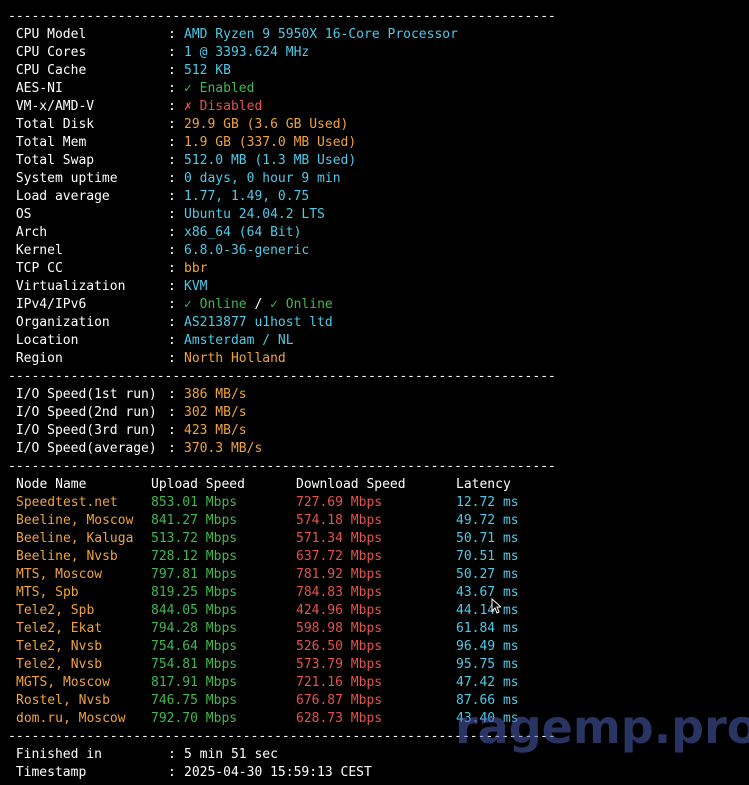 This screenshot has width=749, height=785. Describe the element at coordinates (239, 340) in the screenshot. I see `value-location: Amsterdam / NL` at that location.